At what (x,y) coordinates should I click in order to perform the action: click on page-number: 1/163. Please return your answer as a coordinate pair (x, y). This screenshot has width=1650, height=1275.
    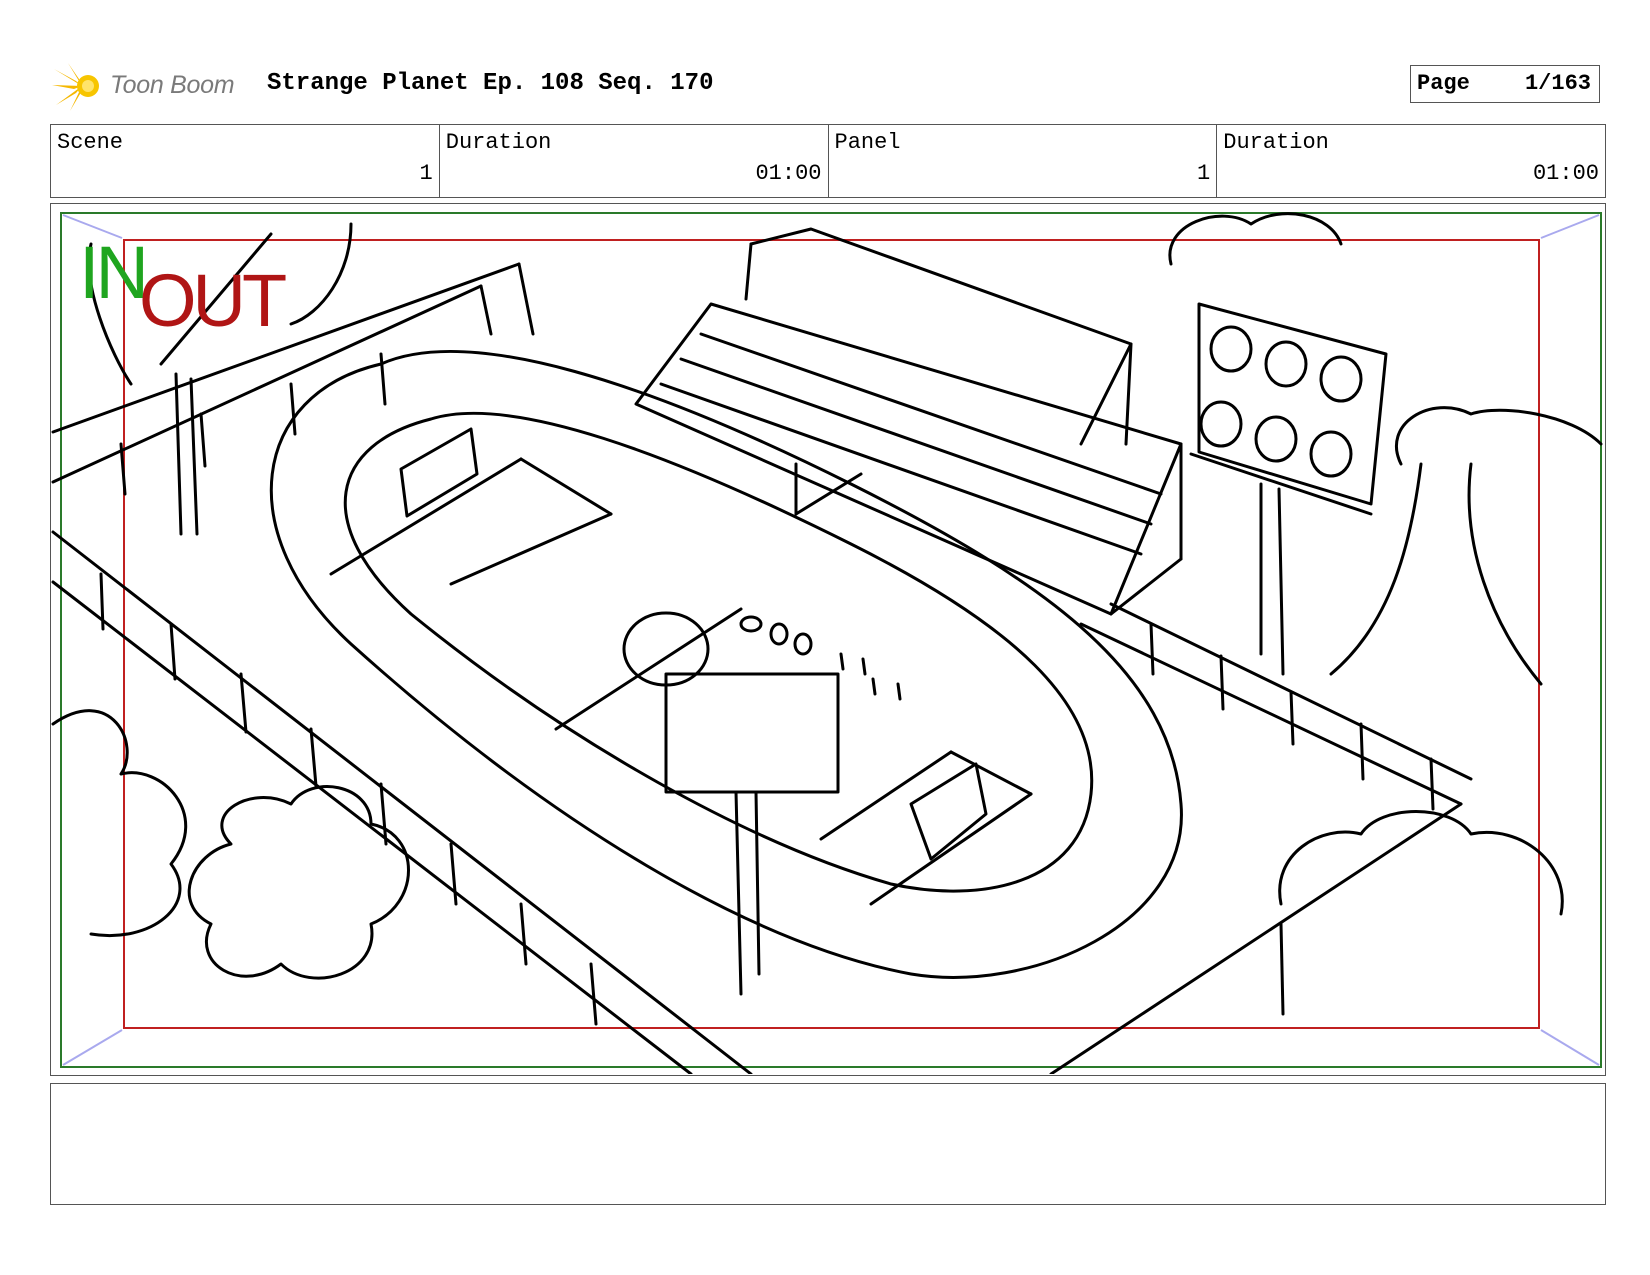
    Looking at the image, I should click on (1557, 83).